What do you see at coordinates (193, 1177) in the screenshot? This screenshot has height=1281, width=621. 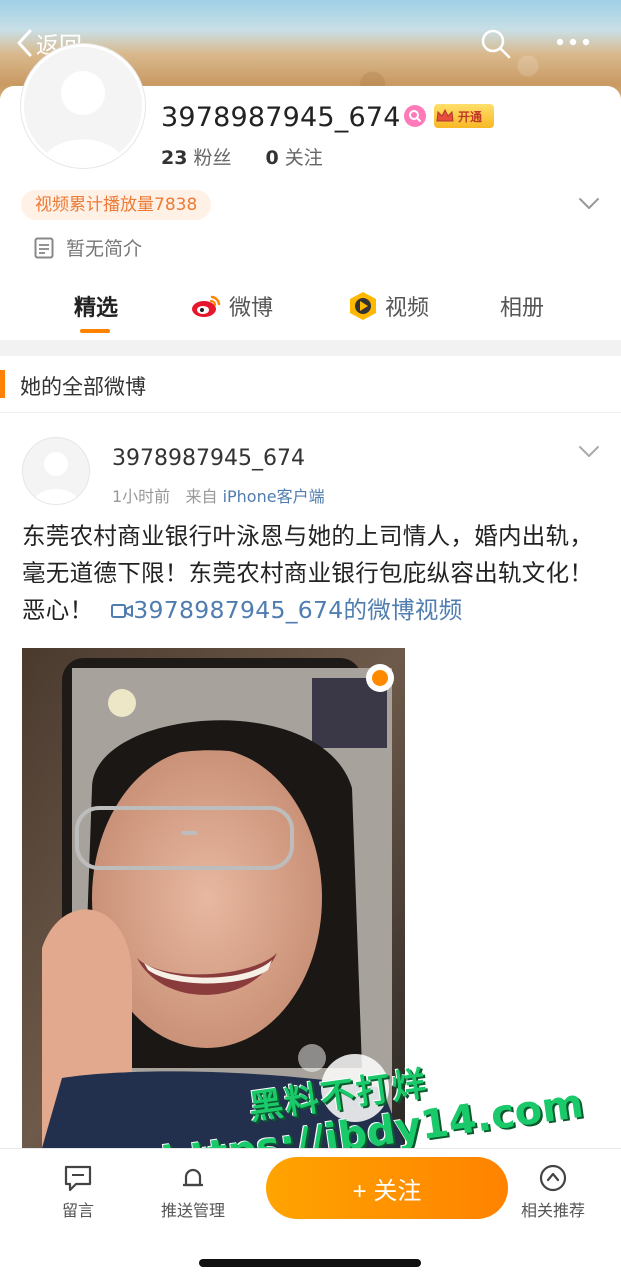 I see `bell-icon` at bounding box center [193, 1177].